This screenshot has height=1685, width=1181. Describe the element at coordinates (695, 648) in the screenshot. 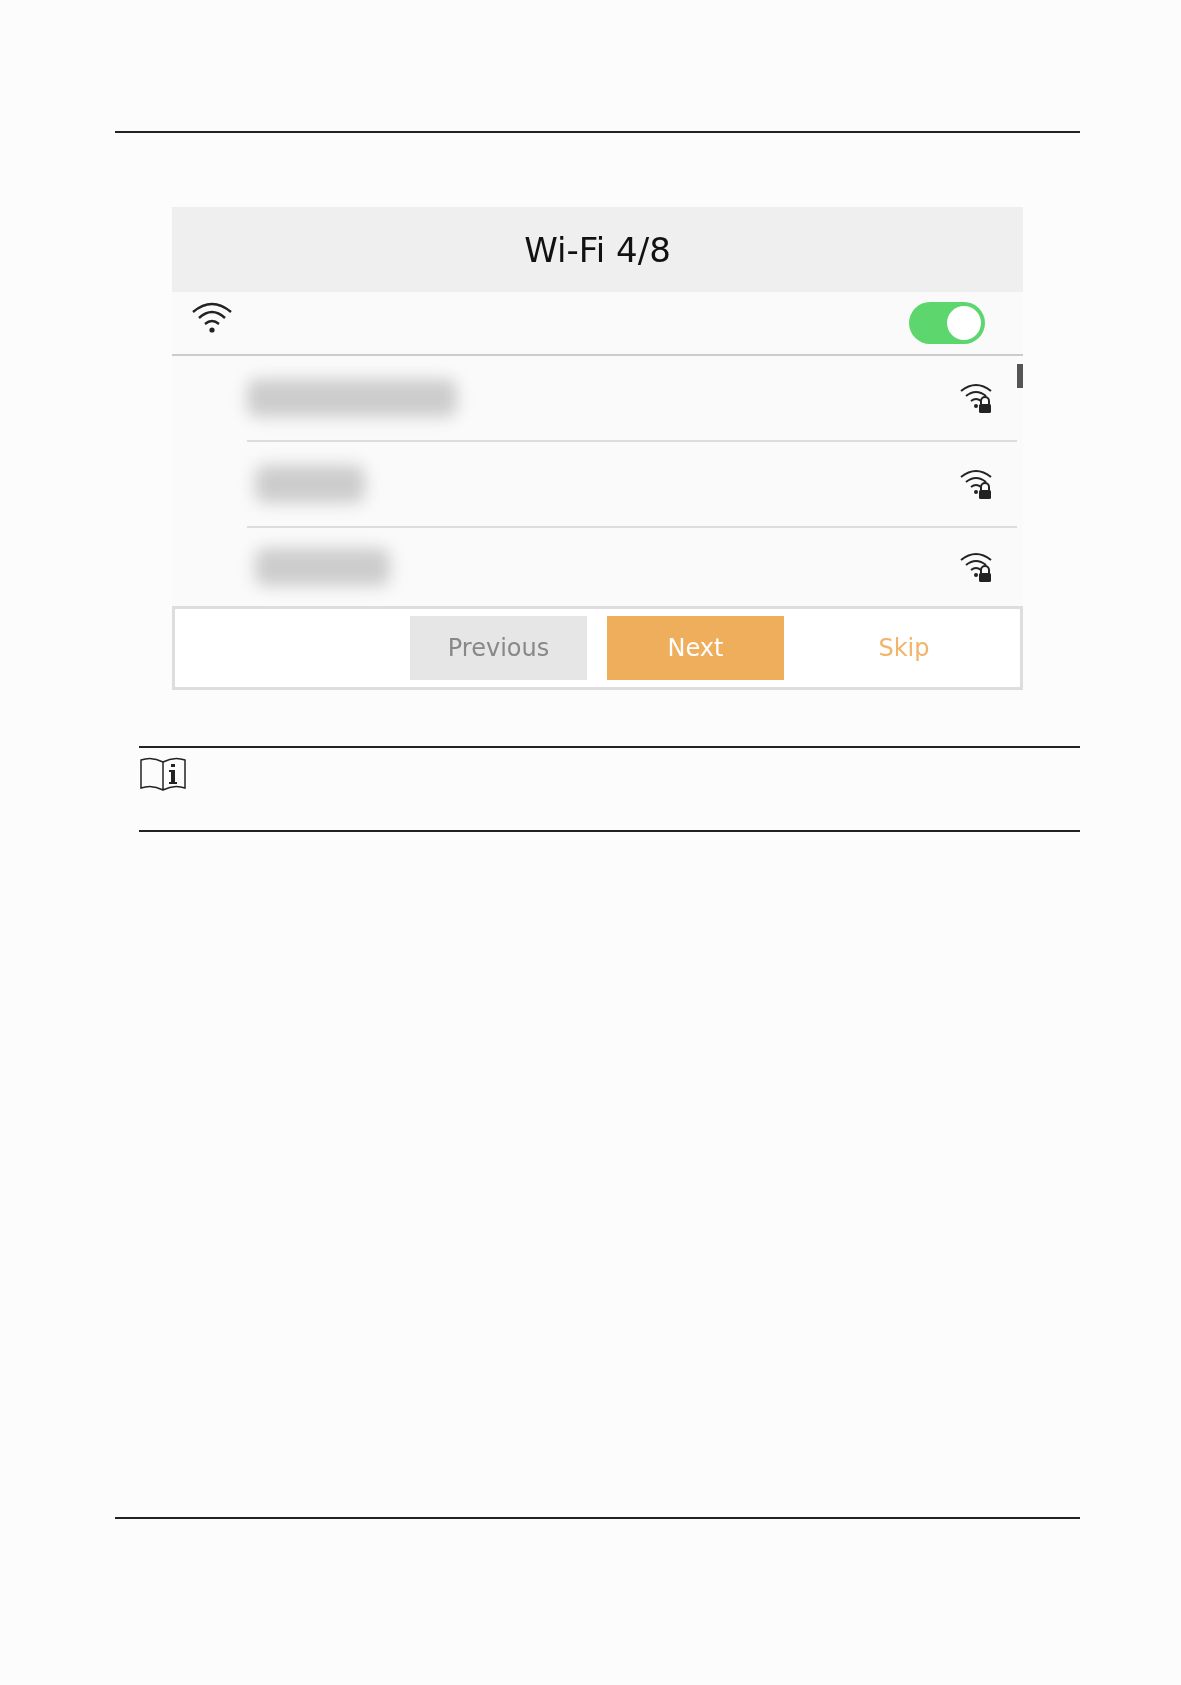

I see `next-button: Next` at that location.